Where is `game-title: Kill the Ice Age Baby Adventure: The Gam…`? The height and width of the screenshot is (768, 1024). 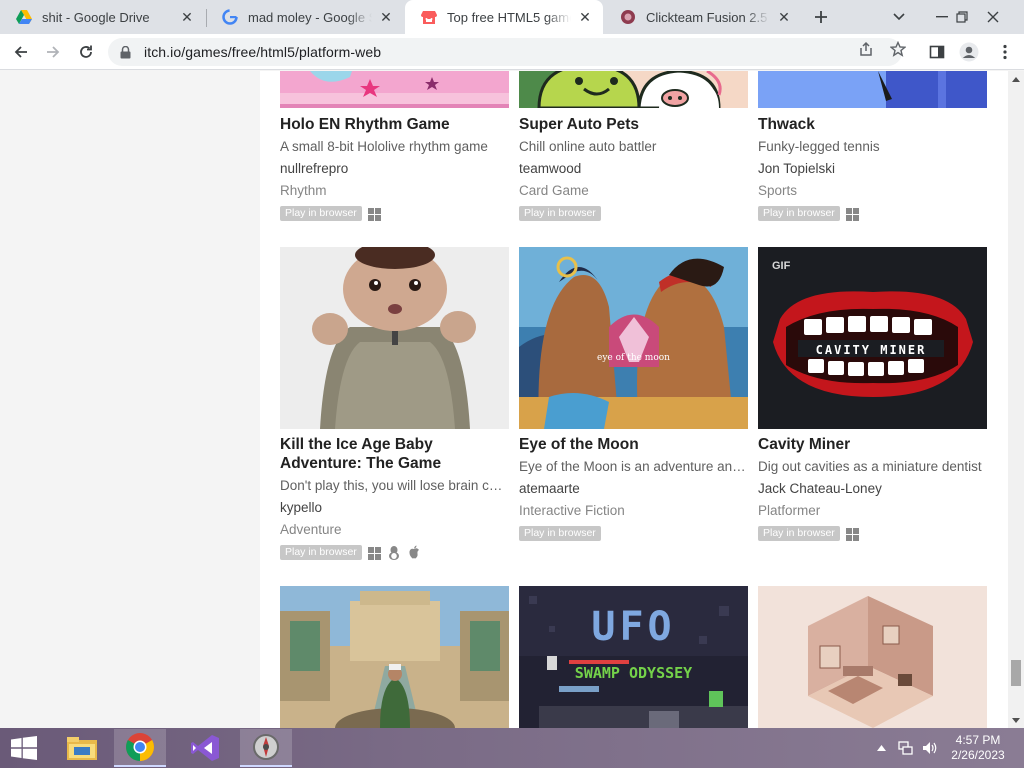
game-title: Kill the Ice Age Baby Adventure: The Gam… is located at coordinates (394, 454).